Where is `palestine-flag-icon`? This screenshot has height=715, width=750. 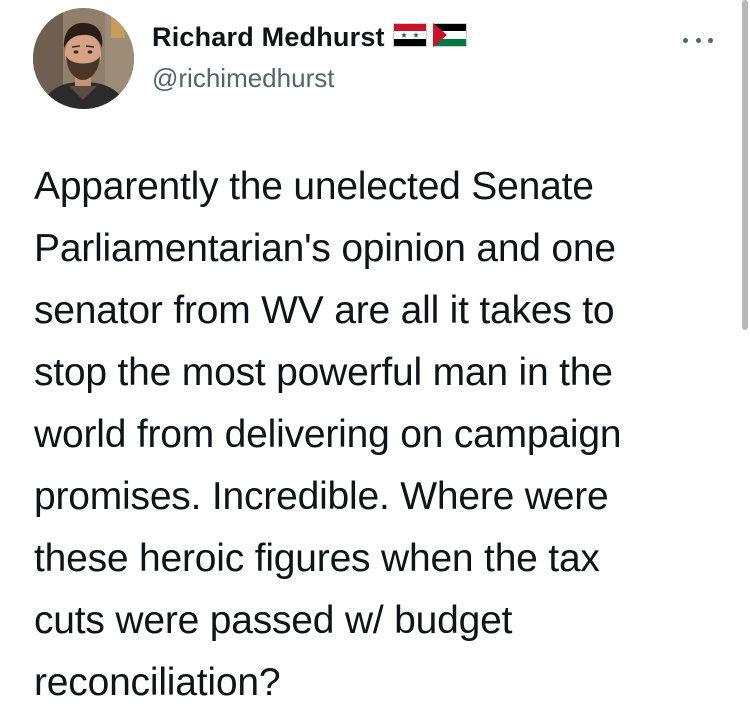
palestine-flag-icon is located at coordinates (449, 37).